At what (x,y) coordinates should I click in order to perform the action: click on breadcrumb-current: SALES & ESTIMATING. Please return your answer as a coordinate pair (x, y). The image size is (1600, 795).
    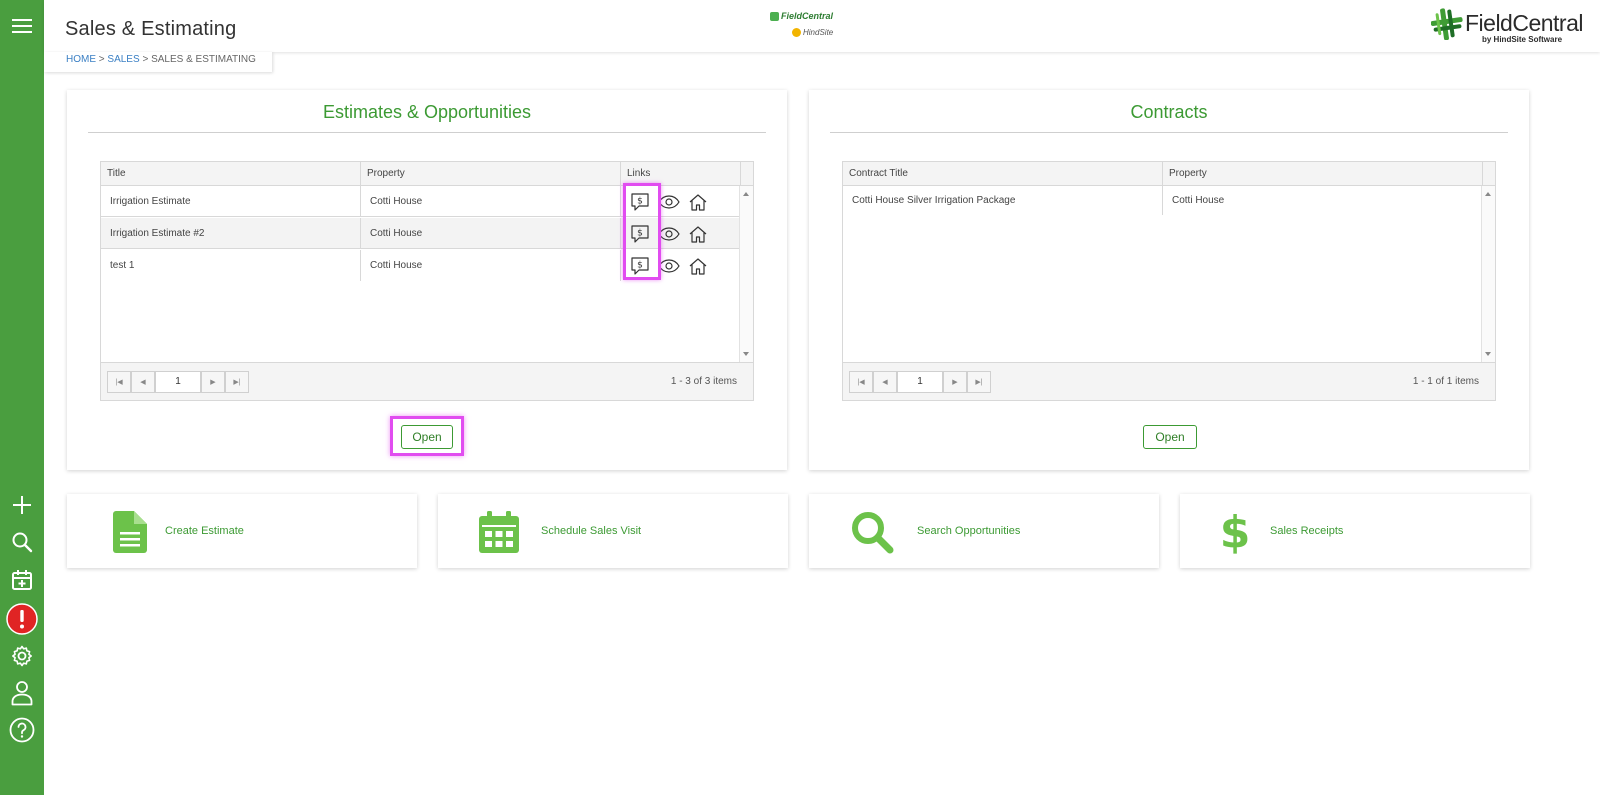
    Looking at the image, I should click on (203, 59).